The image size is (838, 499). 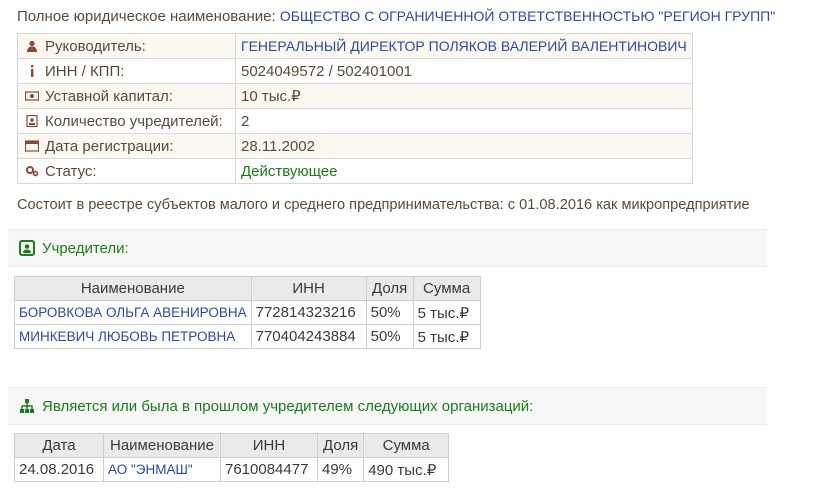 What do you see at coordinates (308, 312) in the screenshot?
I see `founder-inn: 772814323216` at bounding box center [308, 312].